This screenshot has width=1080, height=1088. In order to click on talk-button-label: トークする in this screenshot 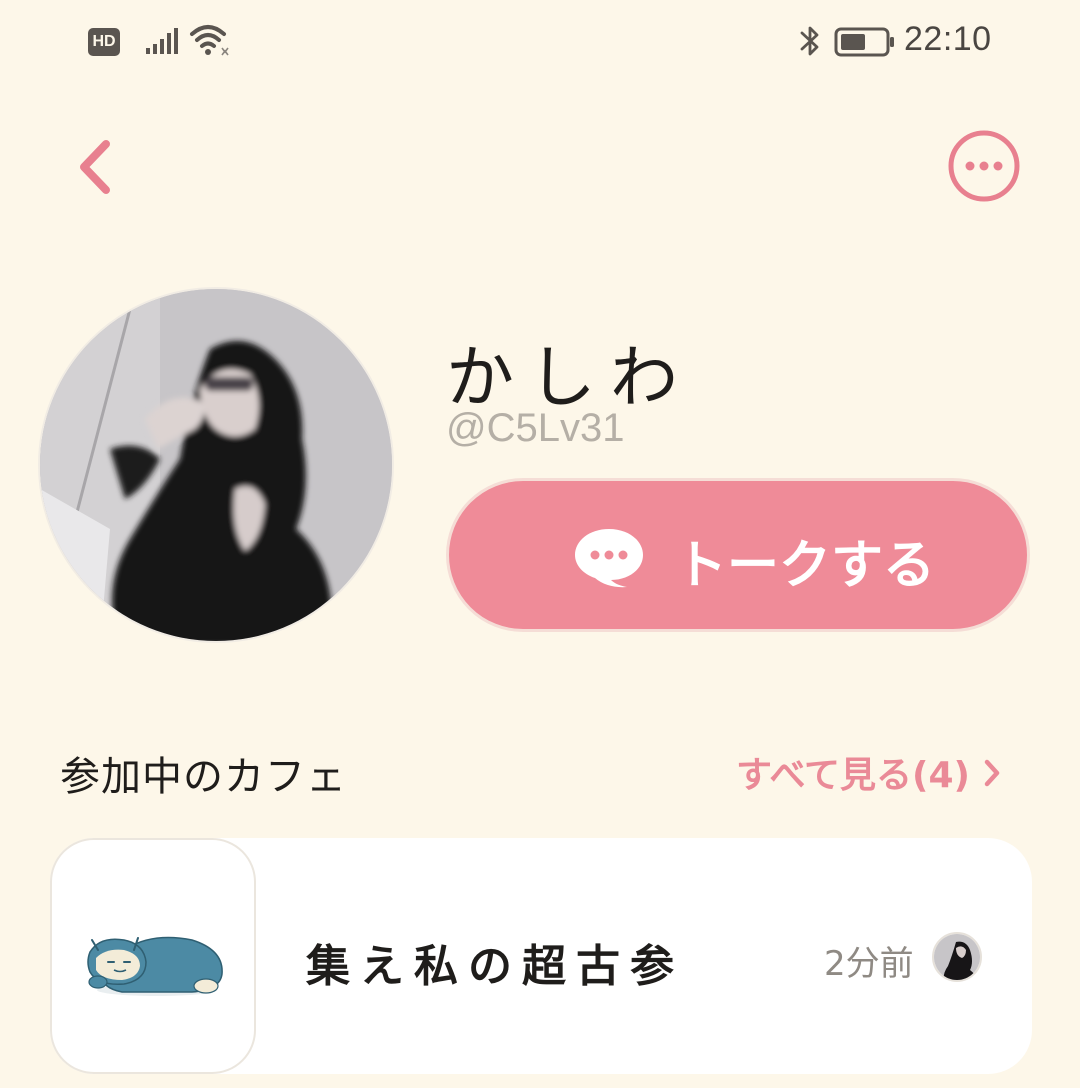, I will do `click(805, 566)`.